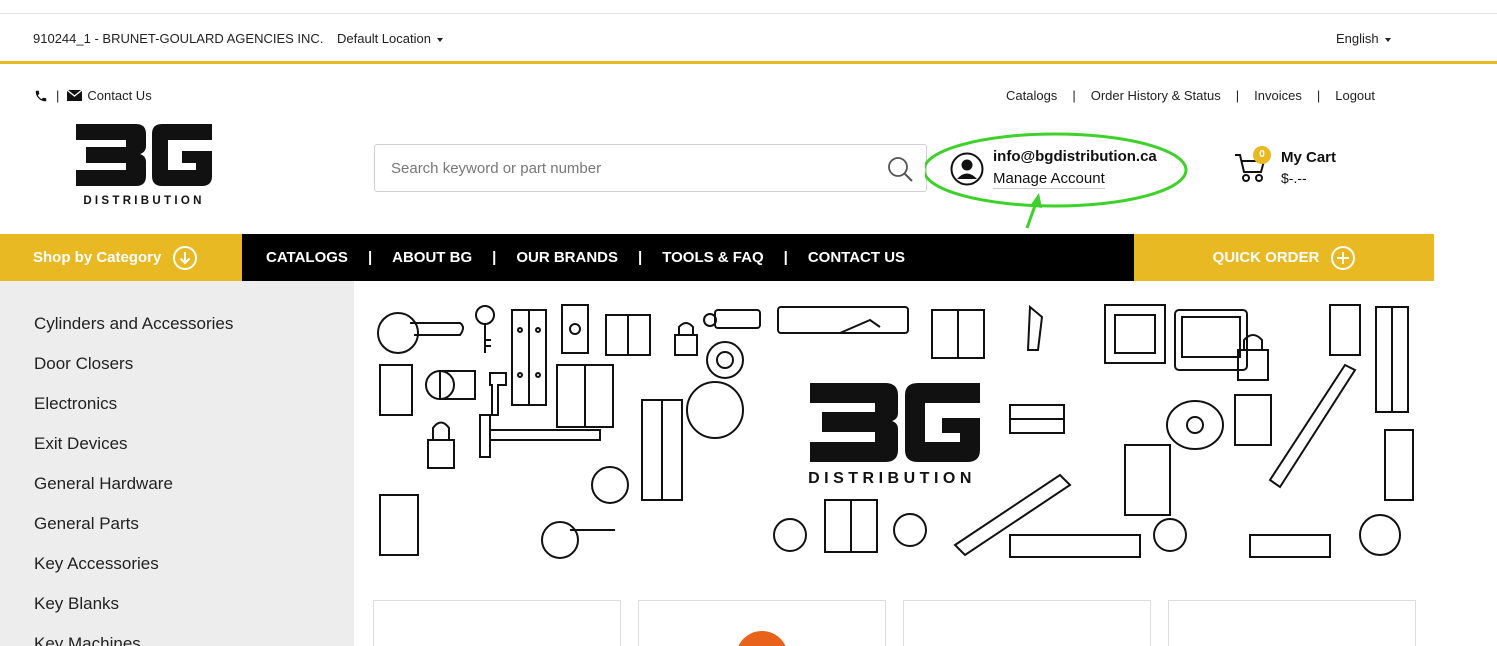 This screenshot has width=1497, height=646. What do you see at coordinates (177, 454) in the screenshot?
I see `category-item: Exit Devices` at bounding box center [177, 454].